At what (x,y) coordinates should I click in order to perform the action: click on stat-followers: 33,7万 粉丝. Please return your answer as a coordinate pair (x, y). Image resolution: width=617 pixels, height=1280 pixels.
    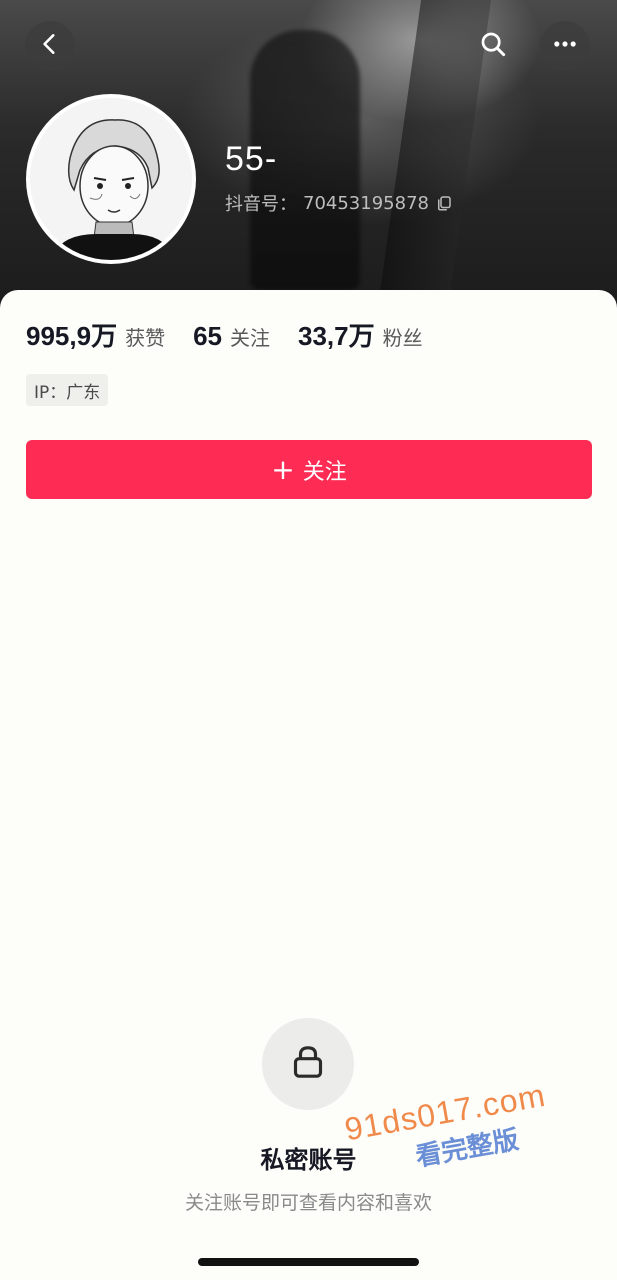
    Looking at the image, I should click on (360, 334).